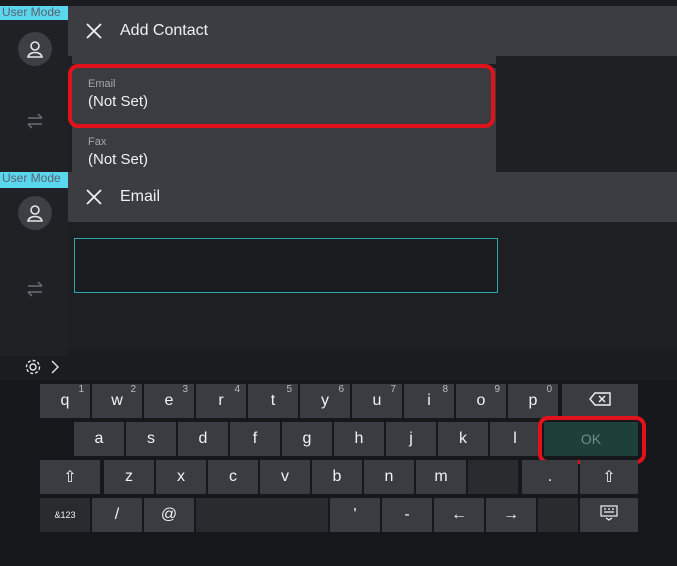 This screenshot has height=566, width=677. Describe the element at coordinates (307, 439) in the screenshot. I see `key-g: g` at that location.